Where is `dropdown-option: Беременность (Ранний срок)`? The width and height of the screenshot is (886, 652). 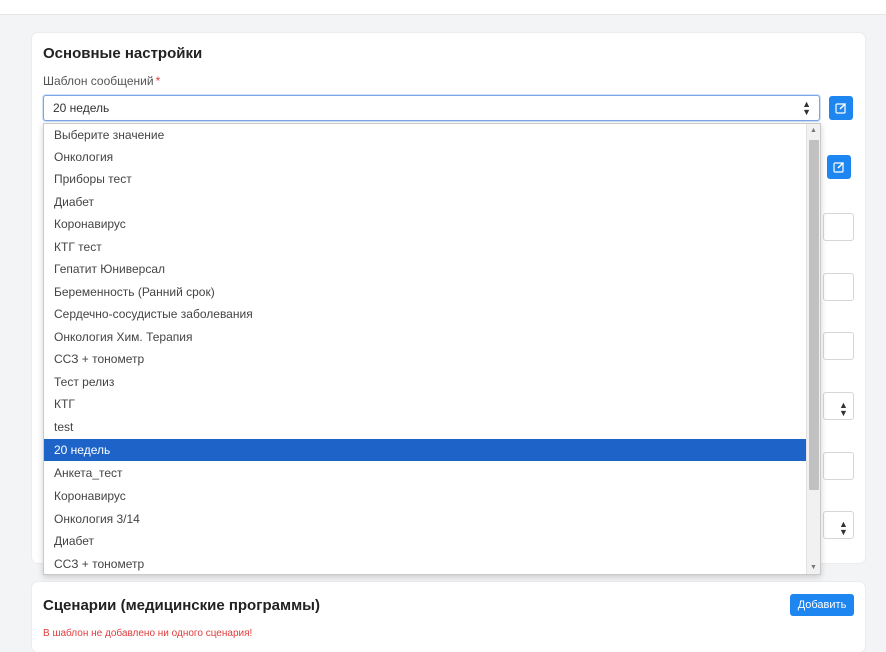
dropdown-option: Беременность (Ранний срок) is located at coordinates (425, 292).